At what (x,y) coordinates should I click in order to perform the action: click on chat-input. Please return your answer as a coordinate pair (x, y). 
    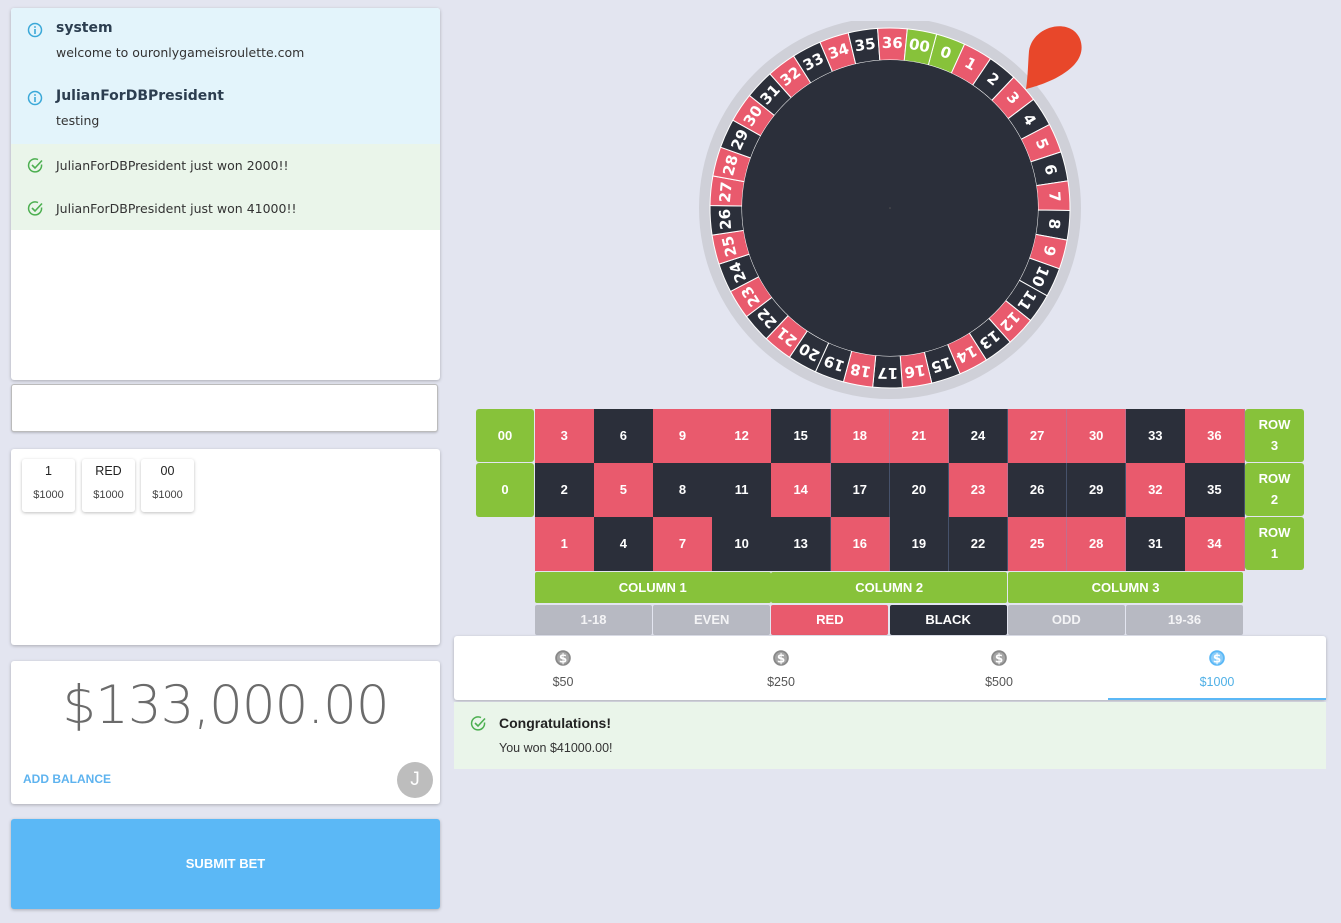
    Looking at the image, I should click on (224, 408).